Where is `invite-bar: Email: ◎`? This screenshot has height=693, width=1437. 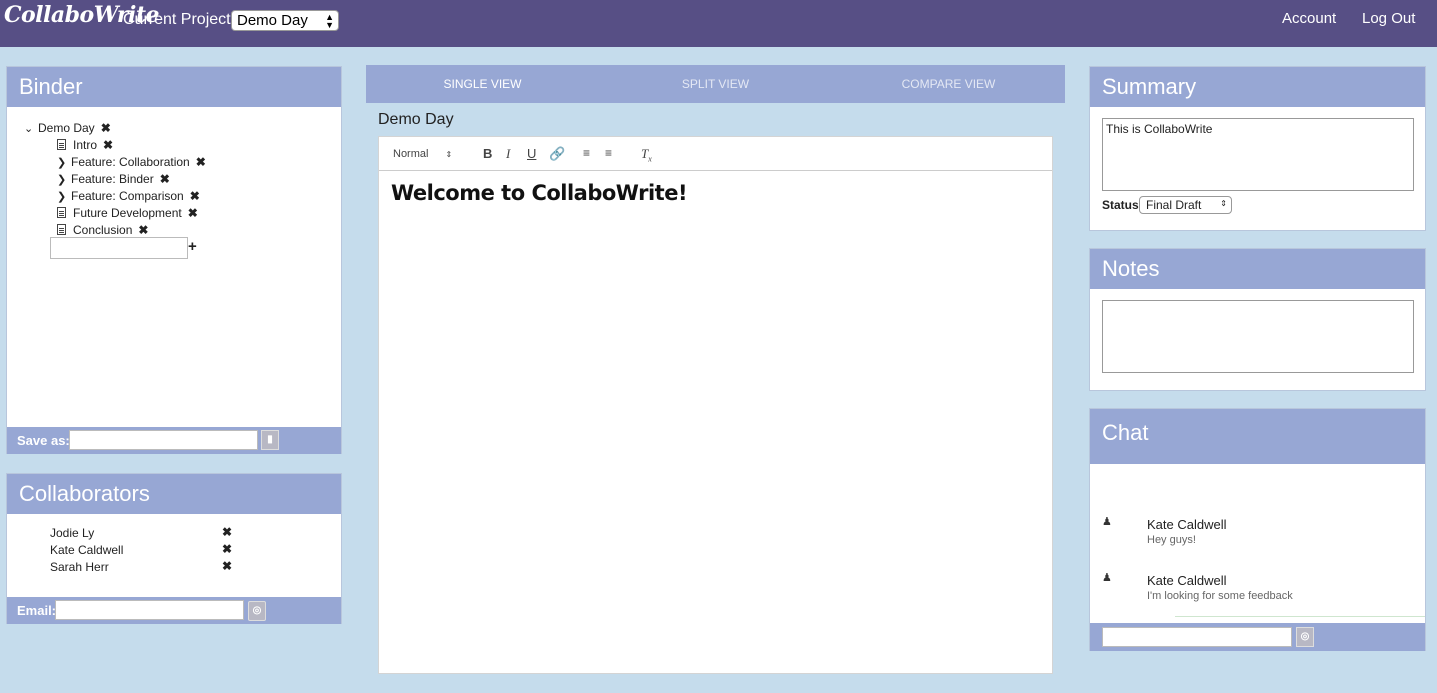
invite-bar: Email: ◎ is located at coordinates (174, 610).